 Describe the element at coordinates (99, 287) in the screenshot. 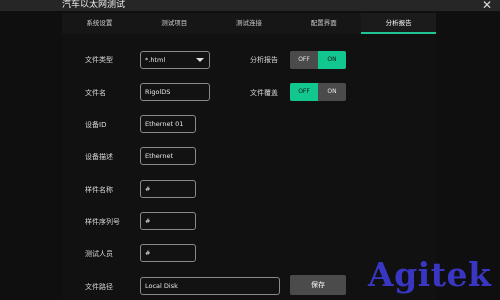

I see `file-path-label: 文件路径` at that location.